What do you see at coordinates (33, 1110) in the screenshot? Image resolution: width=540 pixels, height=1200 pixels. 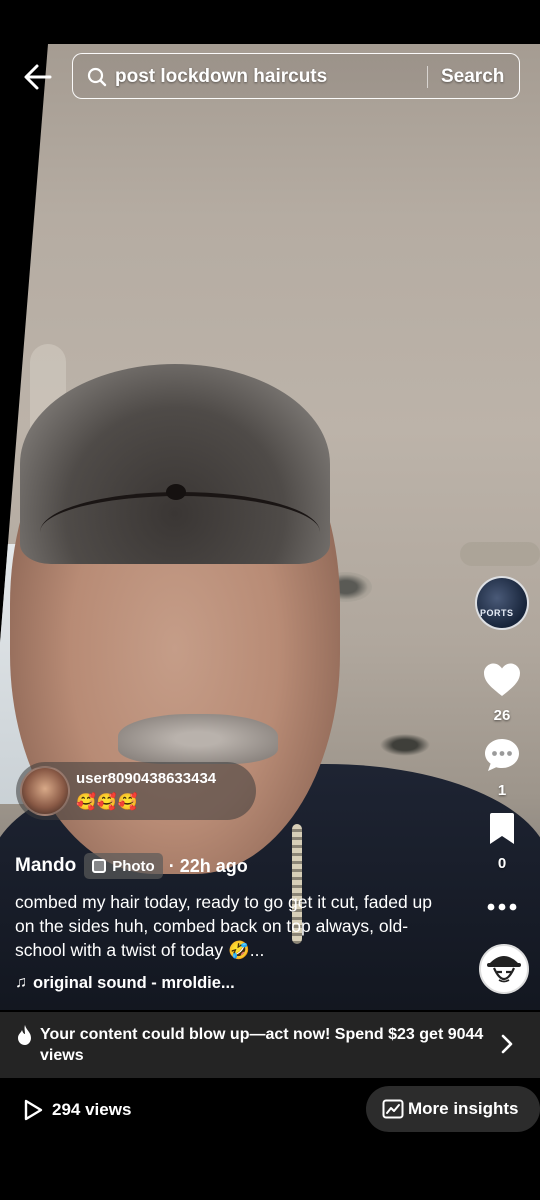 I see `play-icon` at bounding box center [33, 1110].